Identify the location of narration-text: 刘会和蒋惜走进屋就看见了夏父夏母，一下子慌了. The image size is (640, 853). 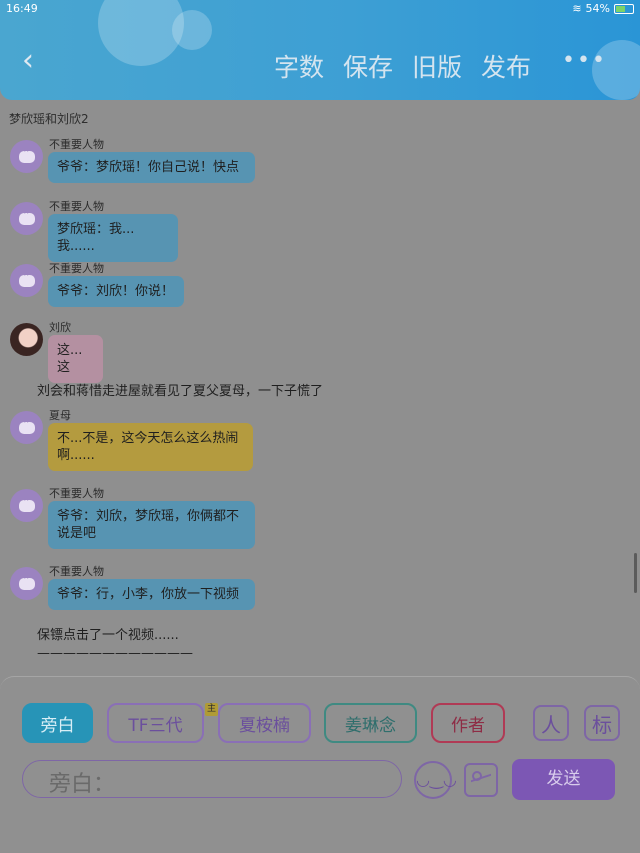
(180, 389).